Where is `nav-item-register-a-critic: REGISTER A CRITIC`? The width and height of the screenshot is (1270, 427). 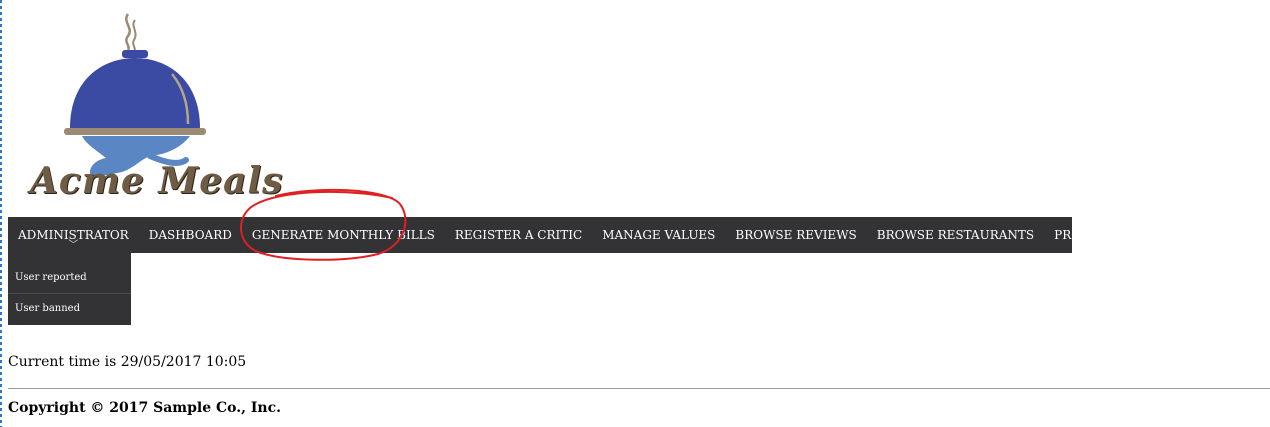
nav-item-register-a-critic: REGISTER A CRITIC is located at coordinates (518, 235).